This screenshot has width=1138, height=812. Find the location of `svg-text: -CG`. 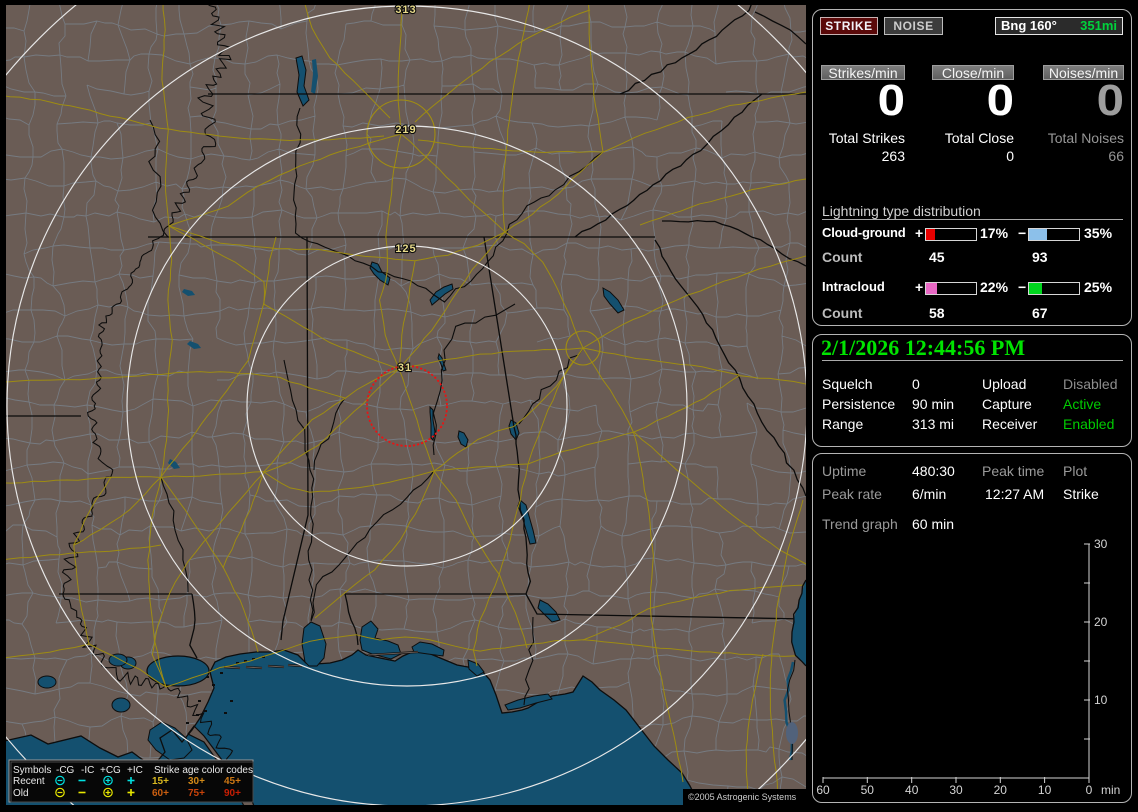

svg-text: -CG is located at coordinates (65, 770).